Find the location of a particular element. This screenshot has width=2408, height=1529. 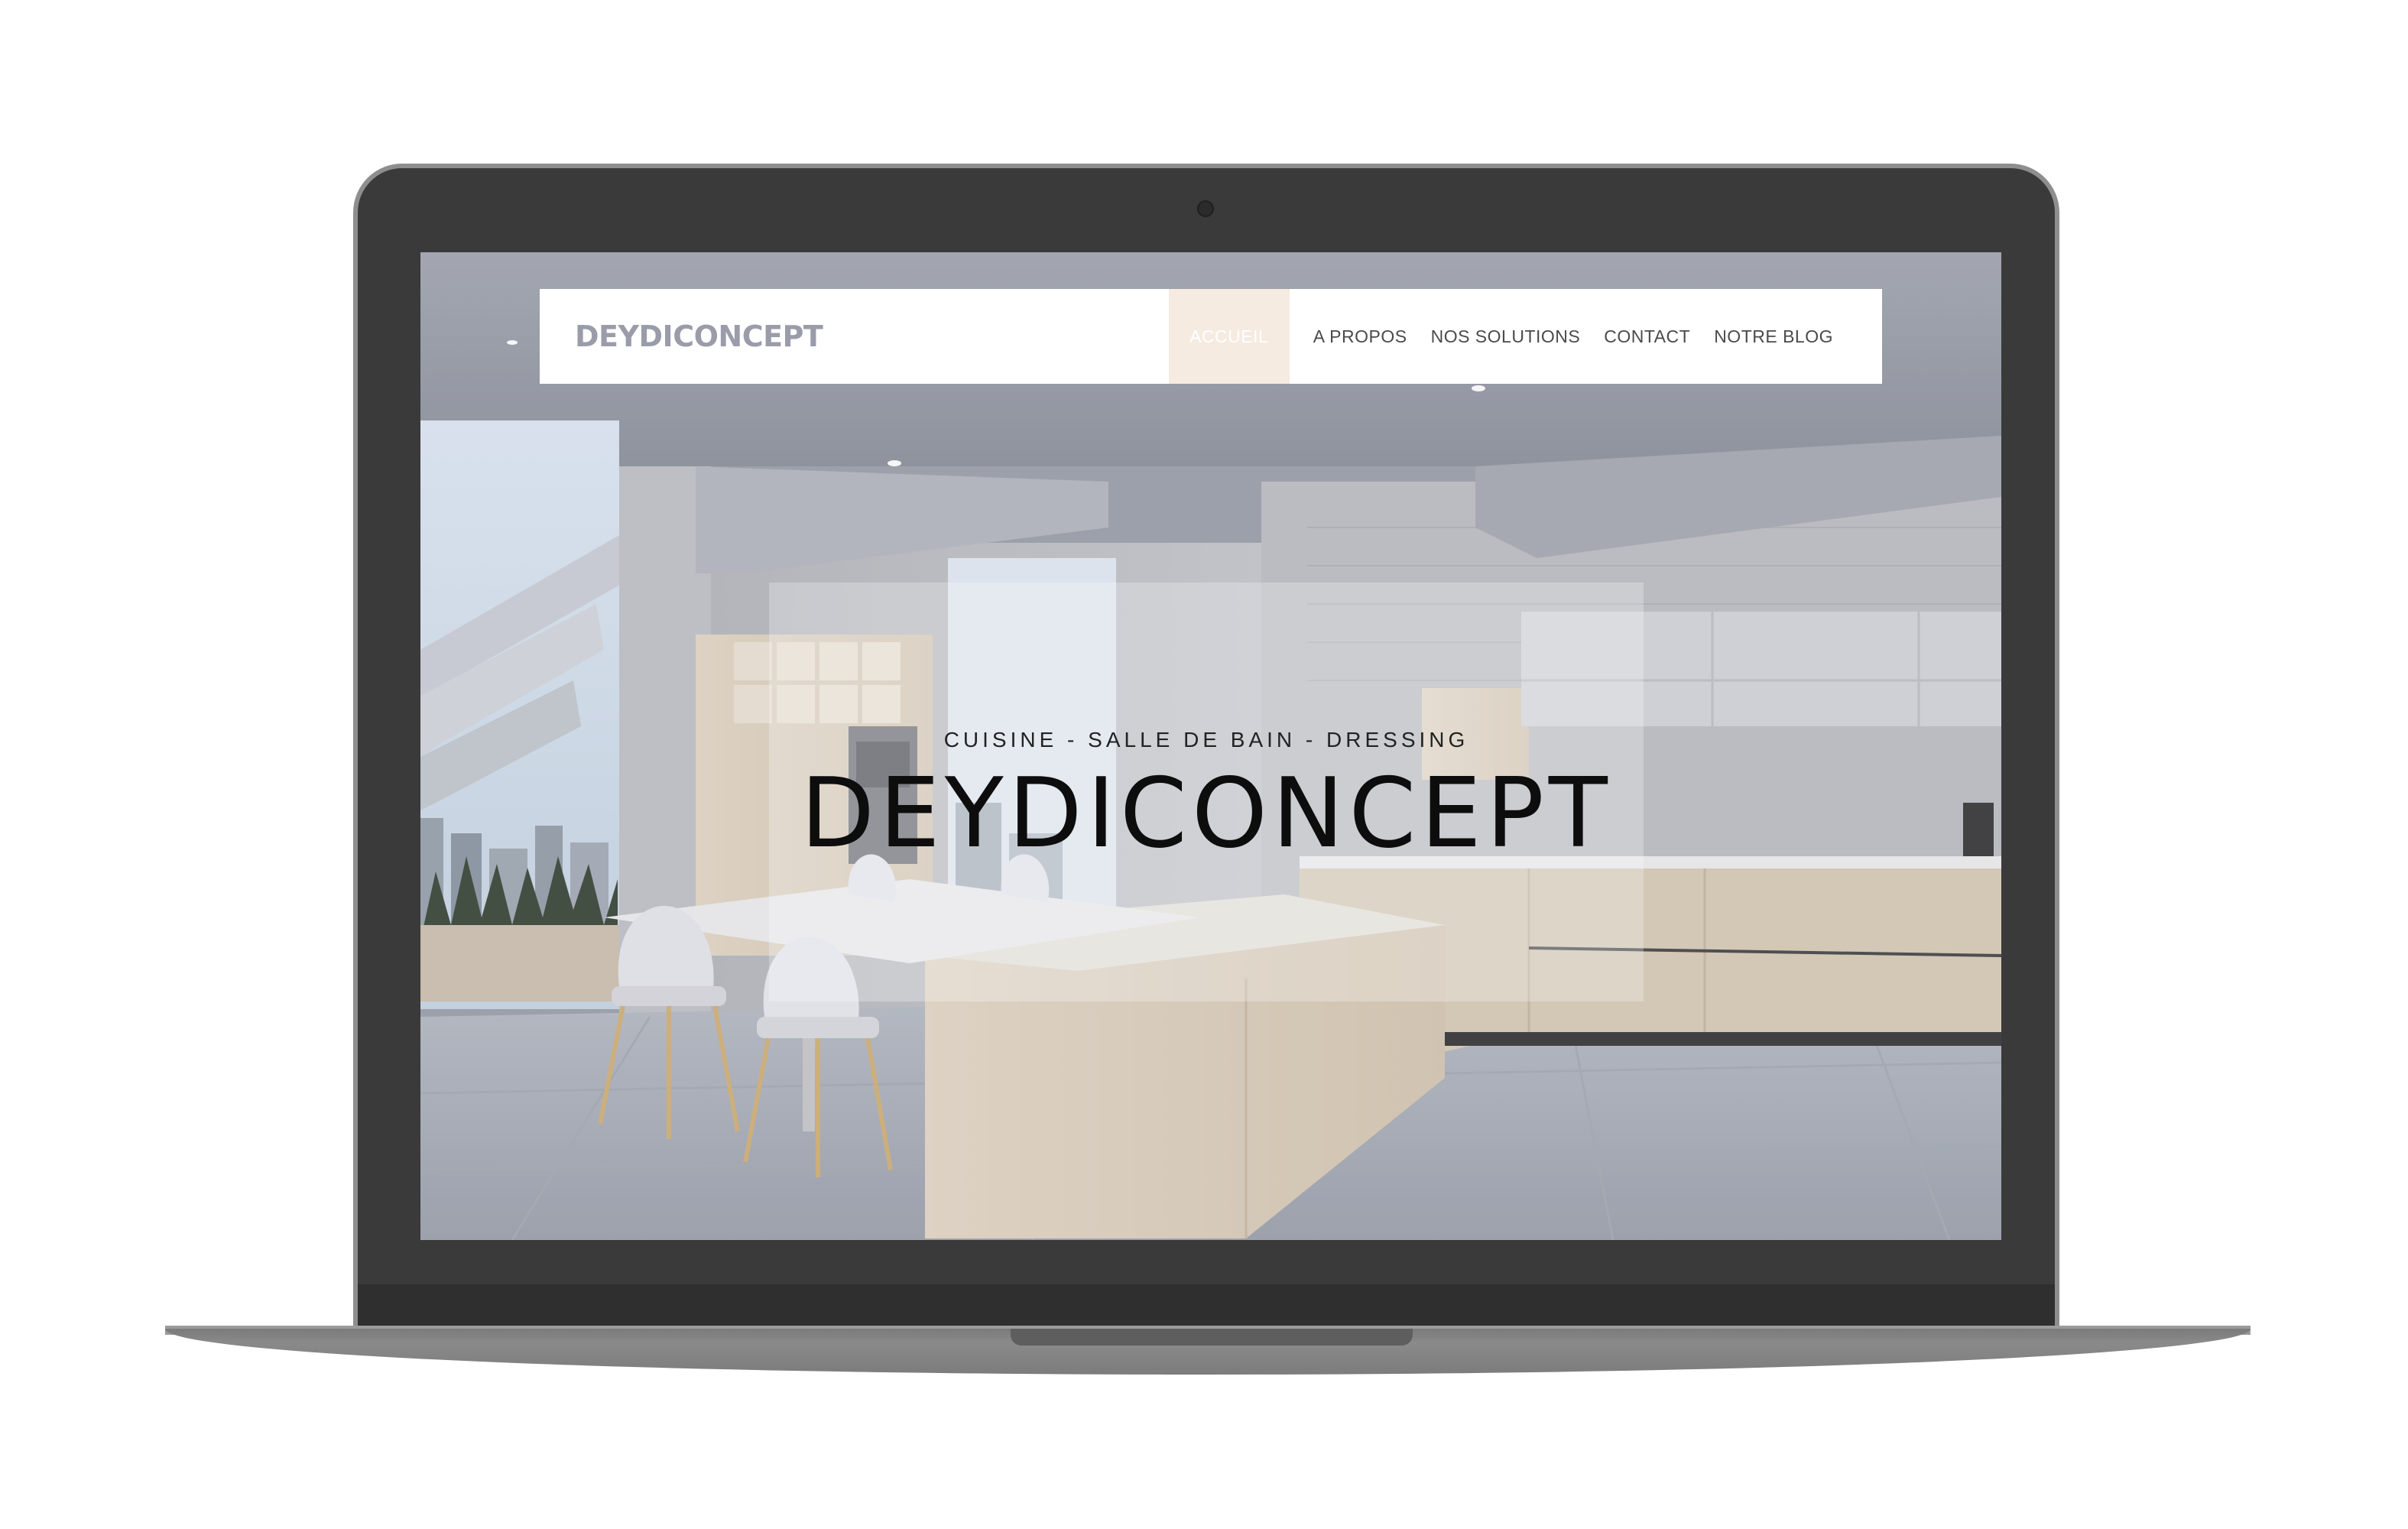

hero-title: DEYDICONCEPT is located at coordinates (1206, 813).